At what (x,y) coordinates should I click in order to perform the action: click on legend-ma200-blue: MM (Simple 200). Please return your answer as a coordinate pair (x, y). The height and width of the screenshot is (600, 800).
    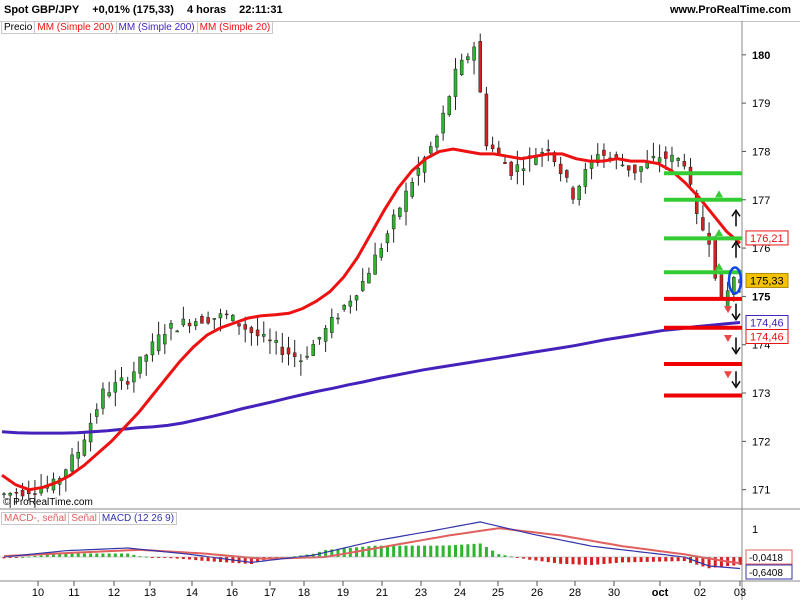
    Looking at the image, I should click on (156, 27).